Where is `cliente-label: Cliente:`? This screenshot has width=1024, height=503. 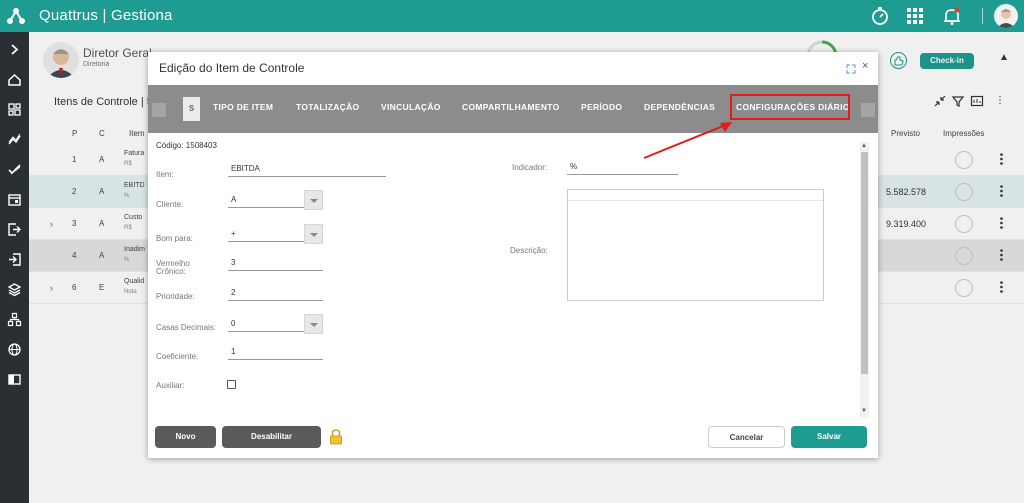 cliente-label: Cliente: is located at coordinates (170, 204).